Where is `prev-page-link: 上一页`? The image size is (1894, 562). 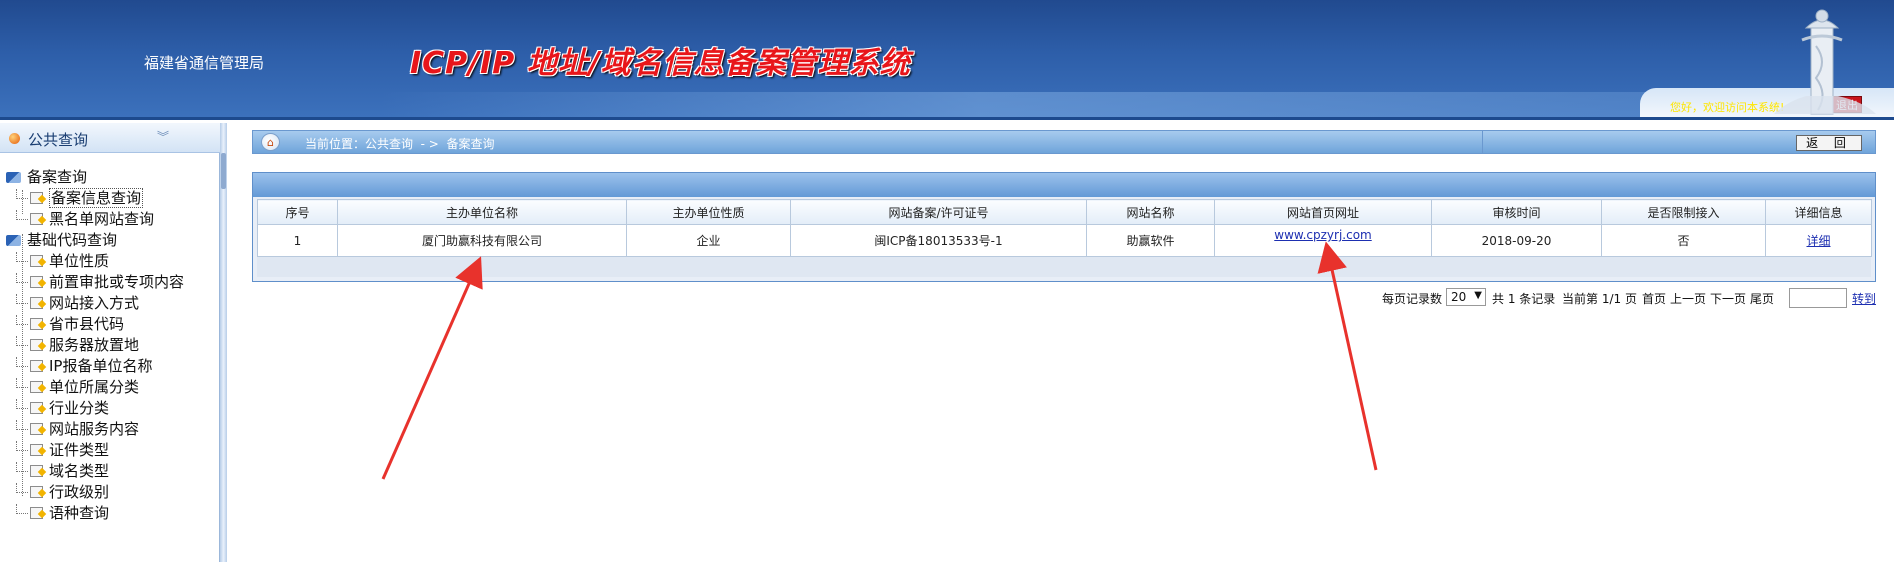
prev-page-link: 上一页 is located at coordinates (1688, 298).